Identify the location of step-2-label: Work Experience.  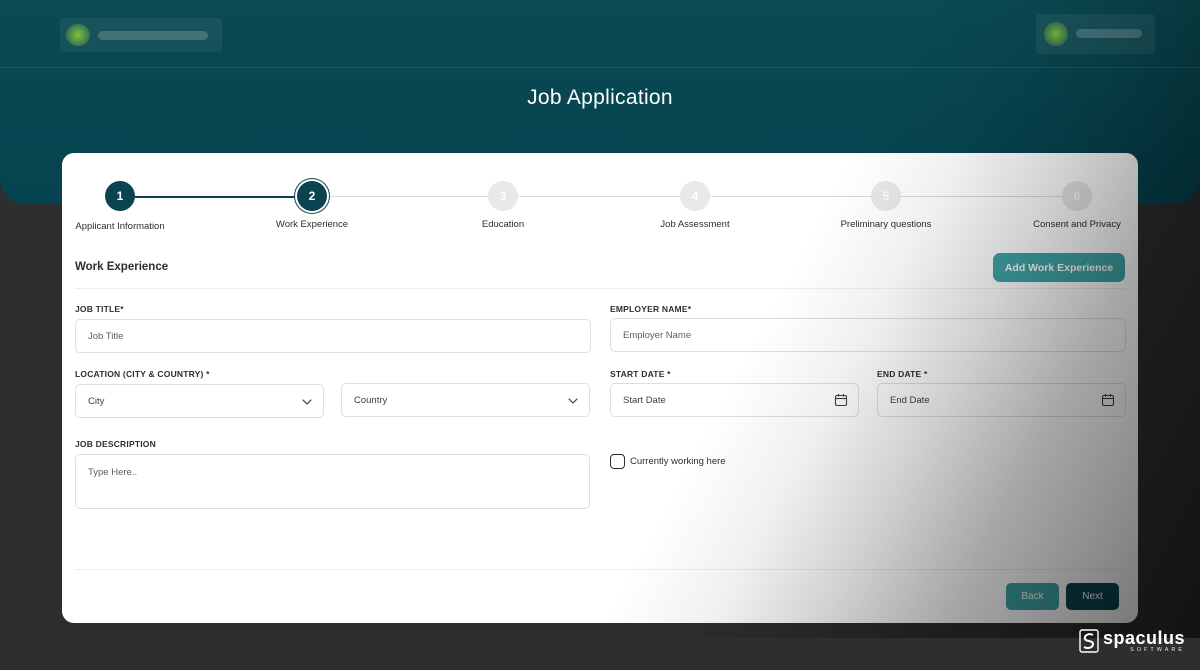
(312, 224).